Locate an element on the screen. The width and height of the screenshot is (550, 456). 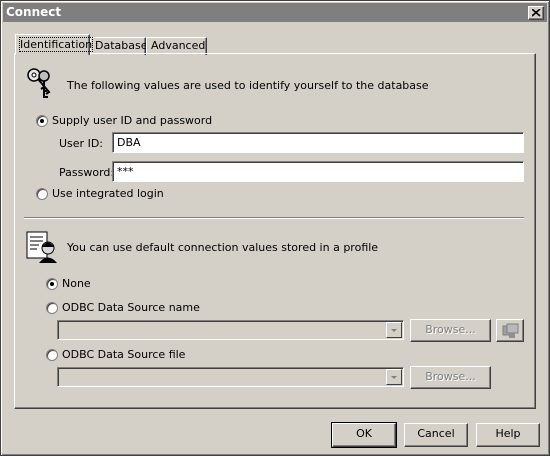
user-id-label: User ID: is located at coordinates (81, 143).